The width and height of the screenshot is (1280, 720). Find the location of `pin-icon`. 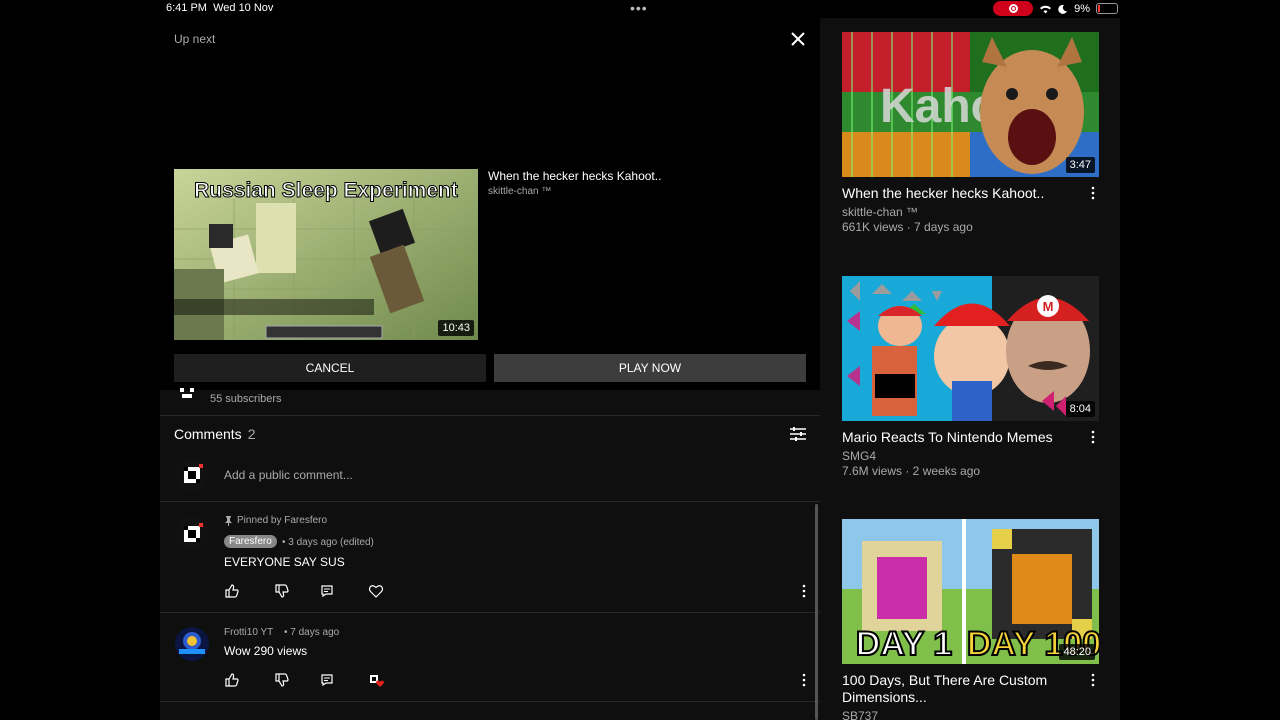

pin-icon is located at coordinates (228, 520).